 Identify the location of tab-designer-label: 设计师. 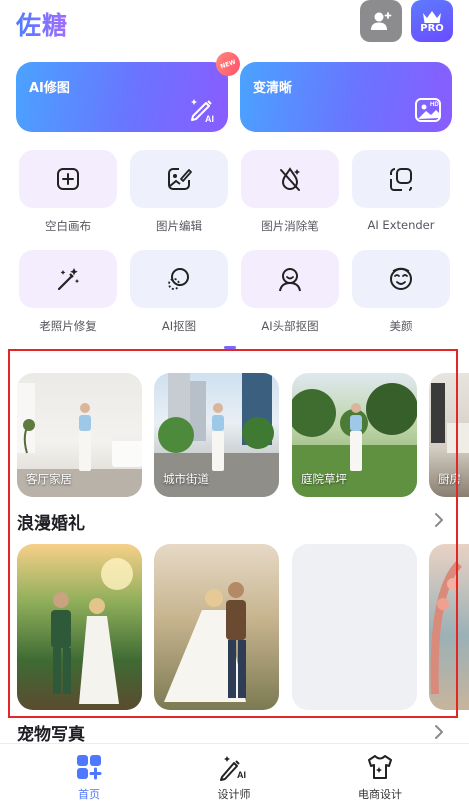
(234, 794).